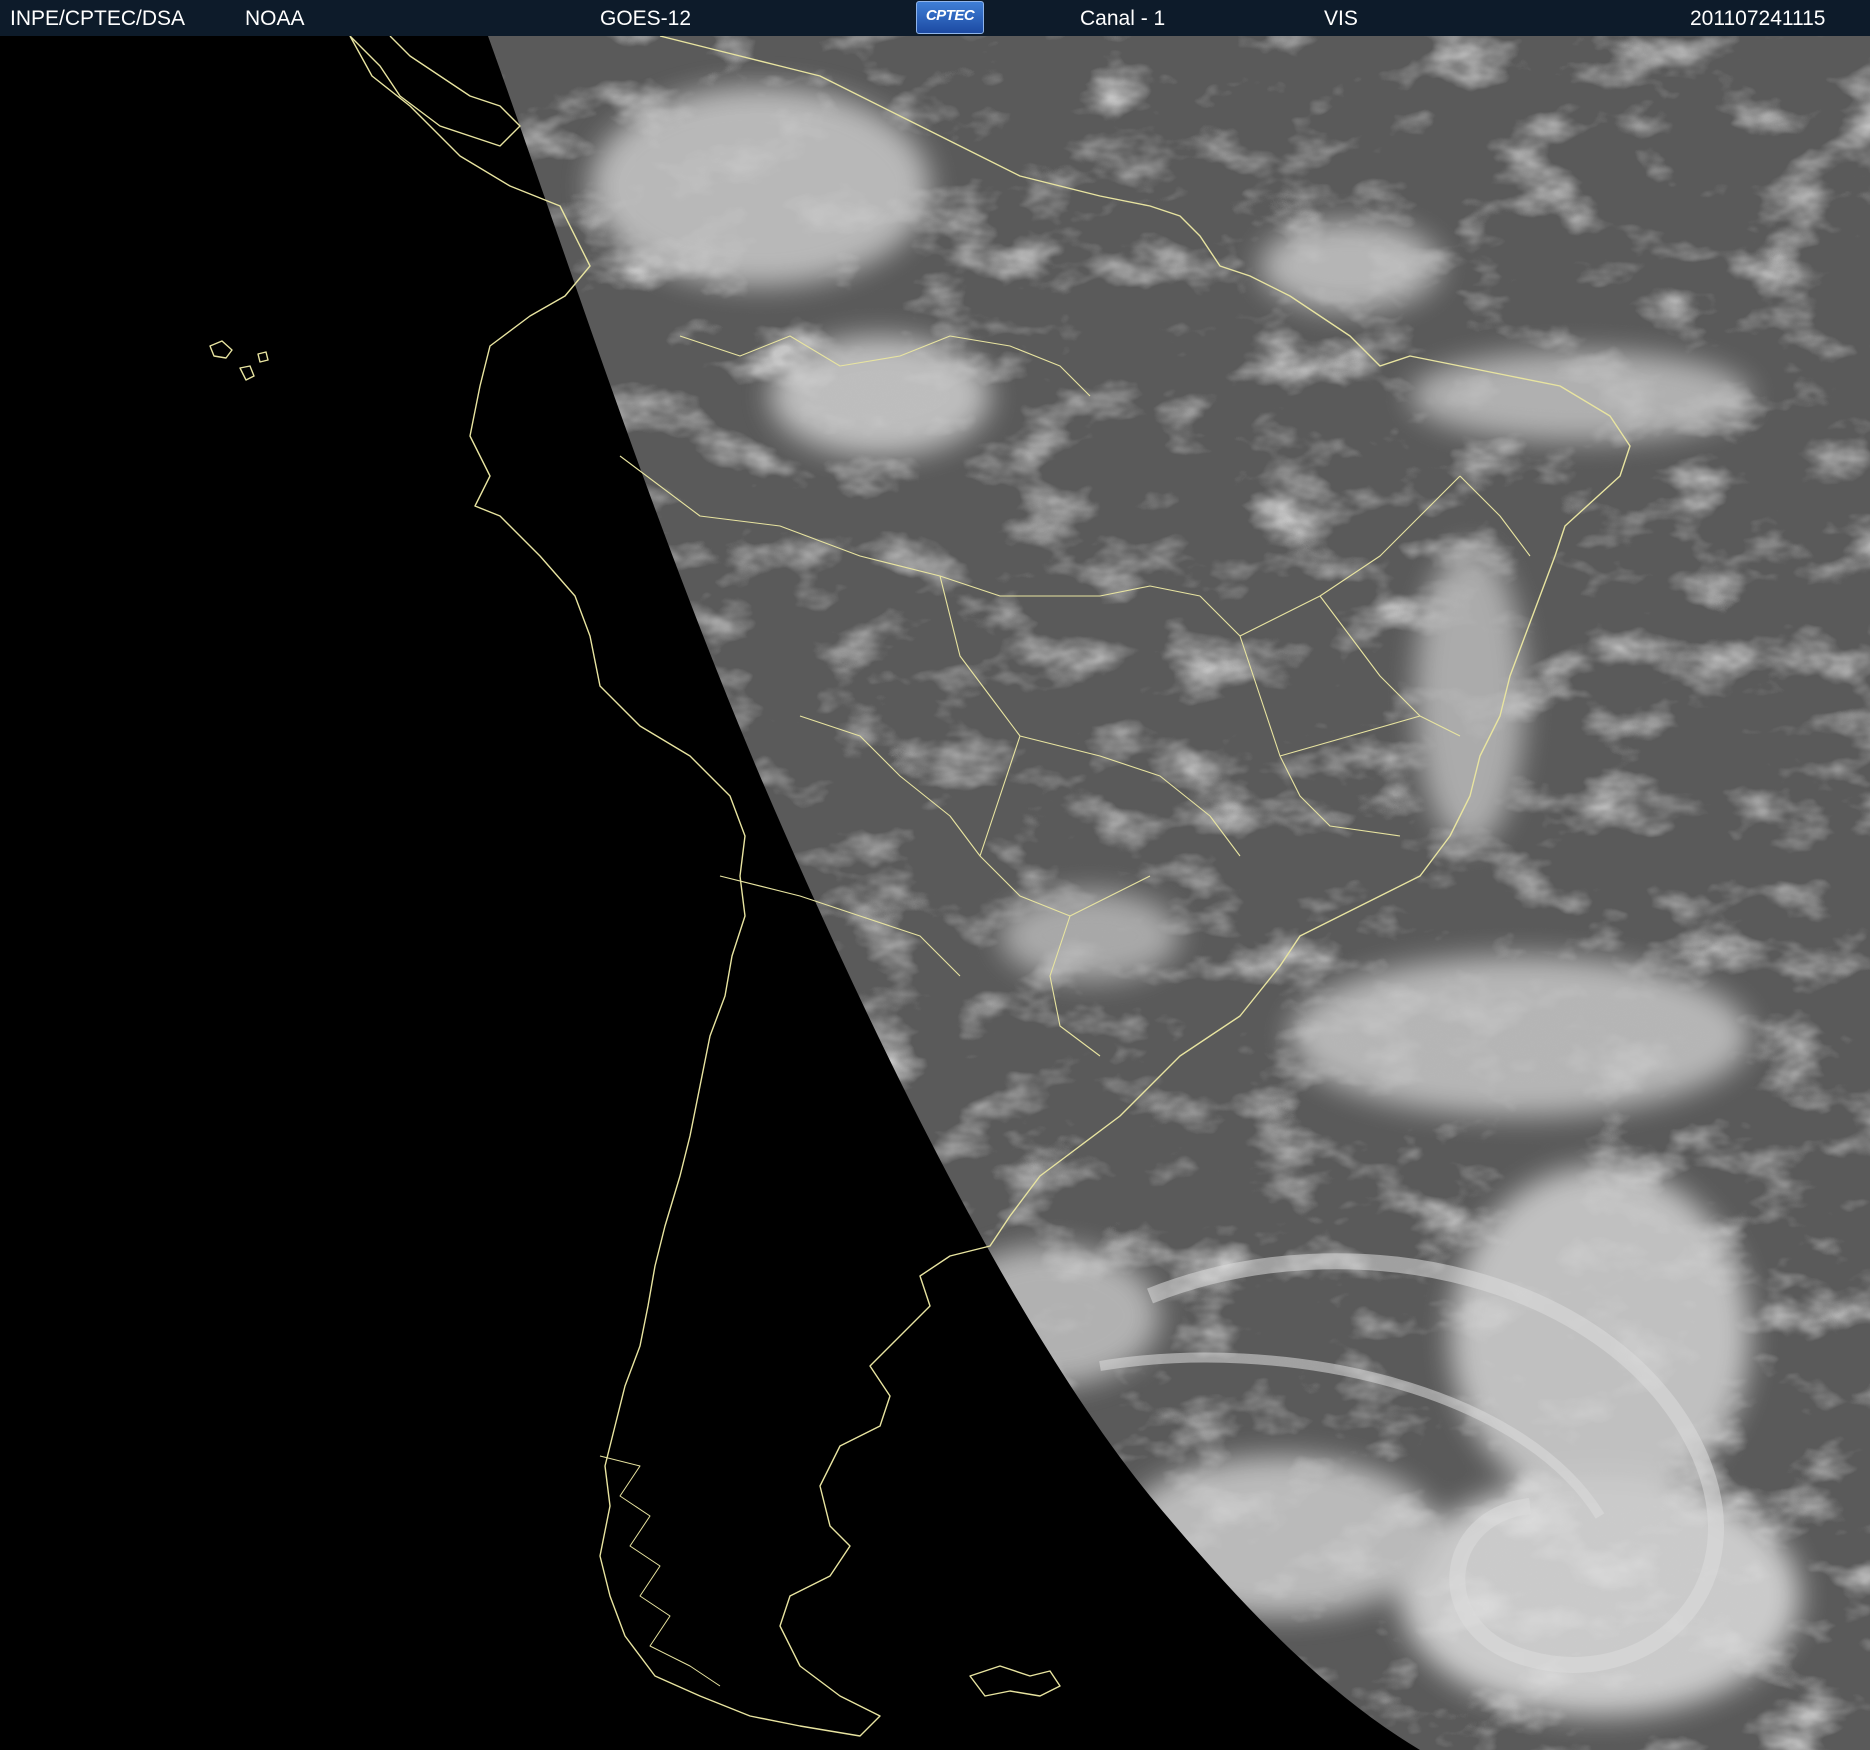  Describe the element at coordinates (1758, 18) in the screenshot. I see `timestamp-label: 201107241115` at that location.